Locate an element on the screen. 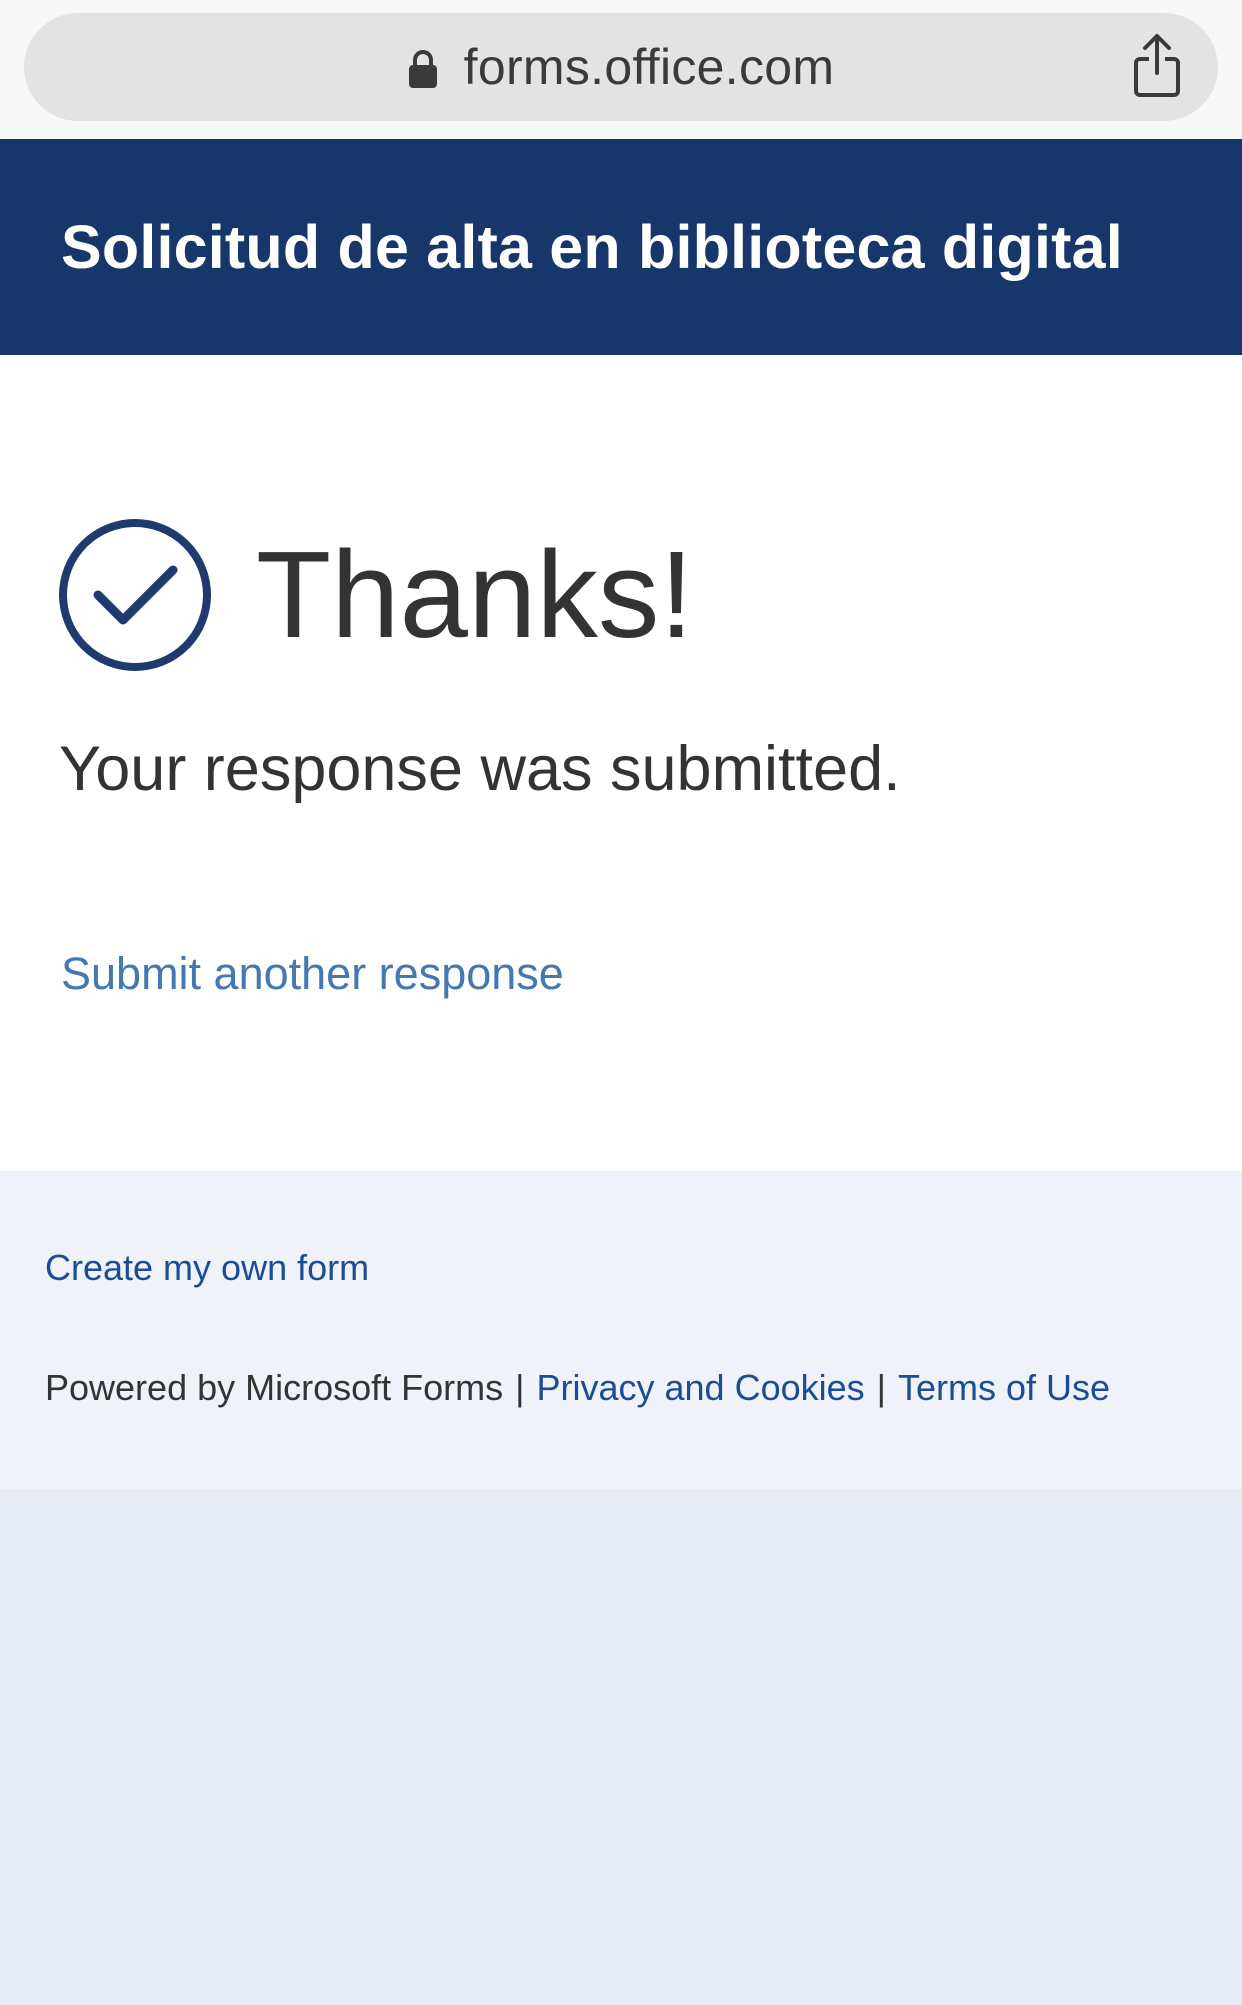 The width and height of the screenshot is (1242, 2005). privacy-and-cookies-link: Privacy and Cookies is located at coordinates (700, 1387).